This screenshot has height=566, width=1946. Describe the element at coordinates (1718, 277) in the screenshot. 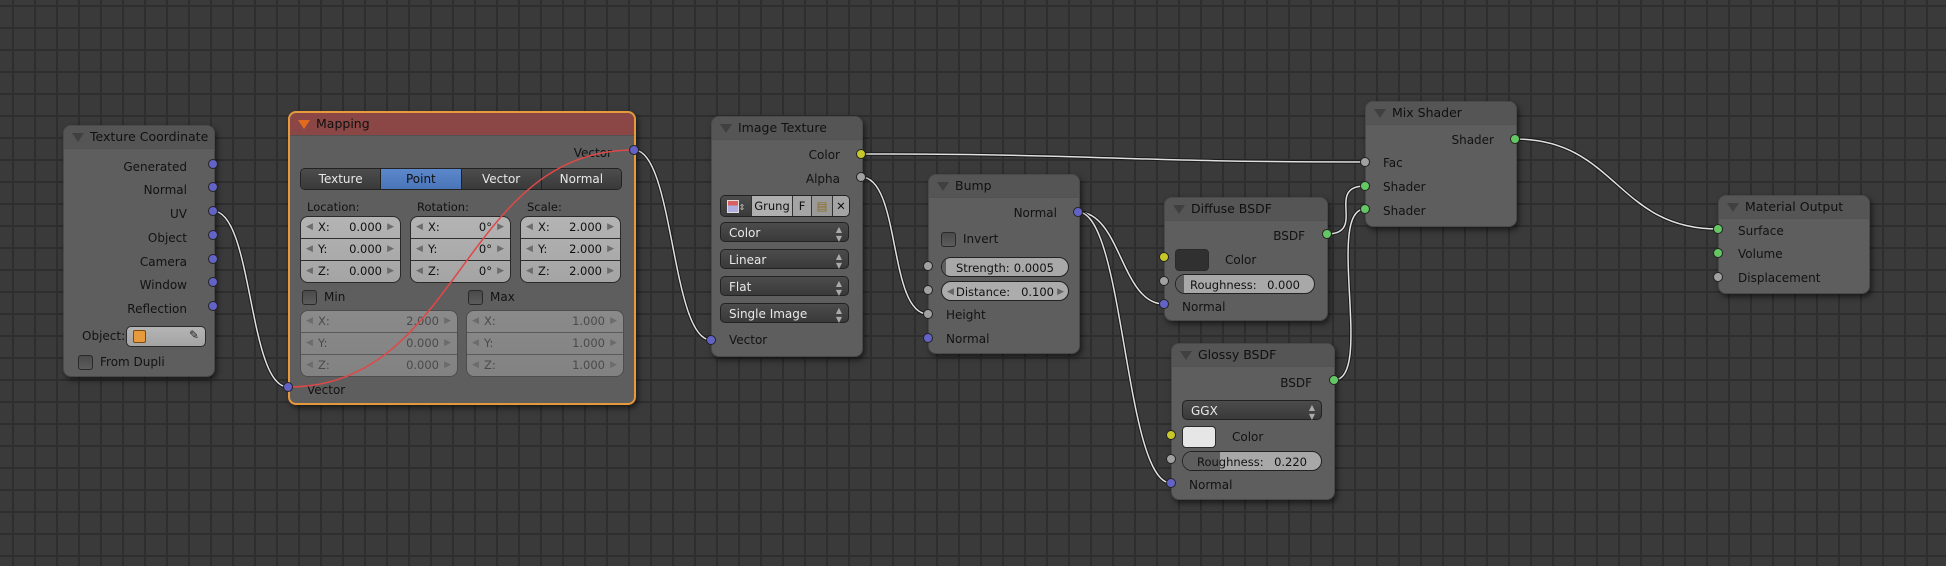

I see `socket-mo-disp` at that location.